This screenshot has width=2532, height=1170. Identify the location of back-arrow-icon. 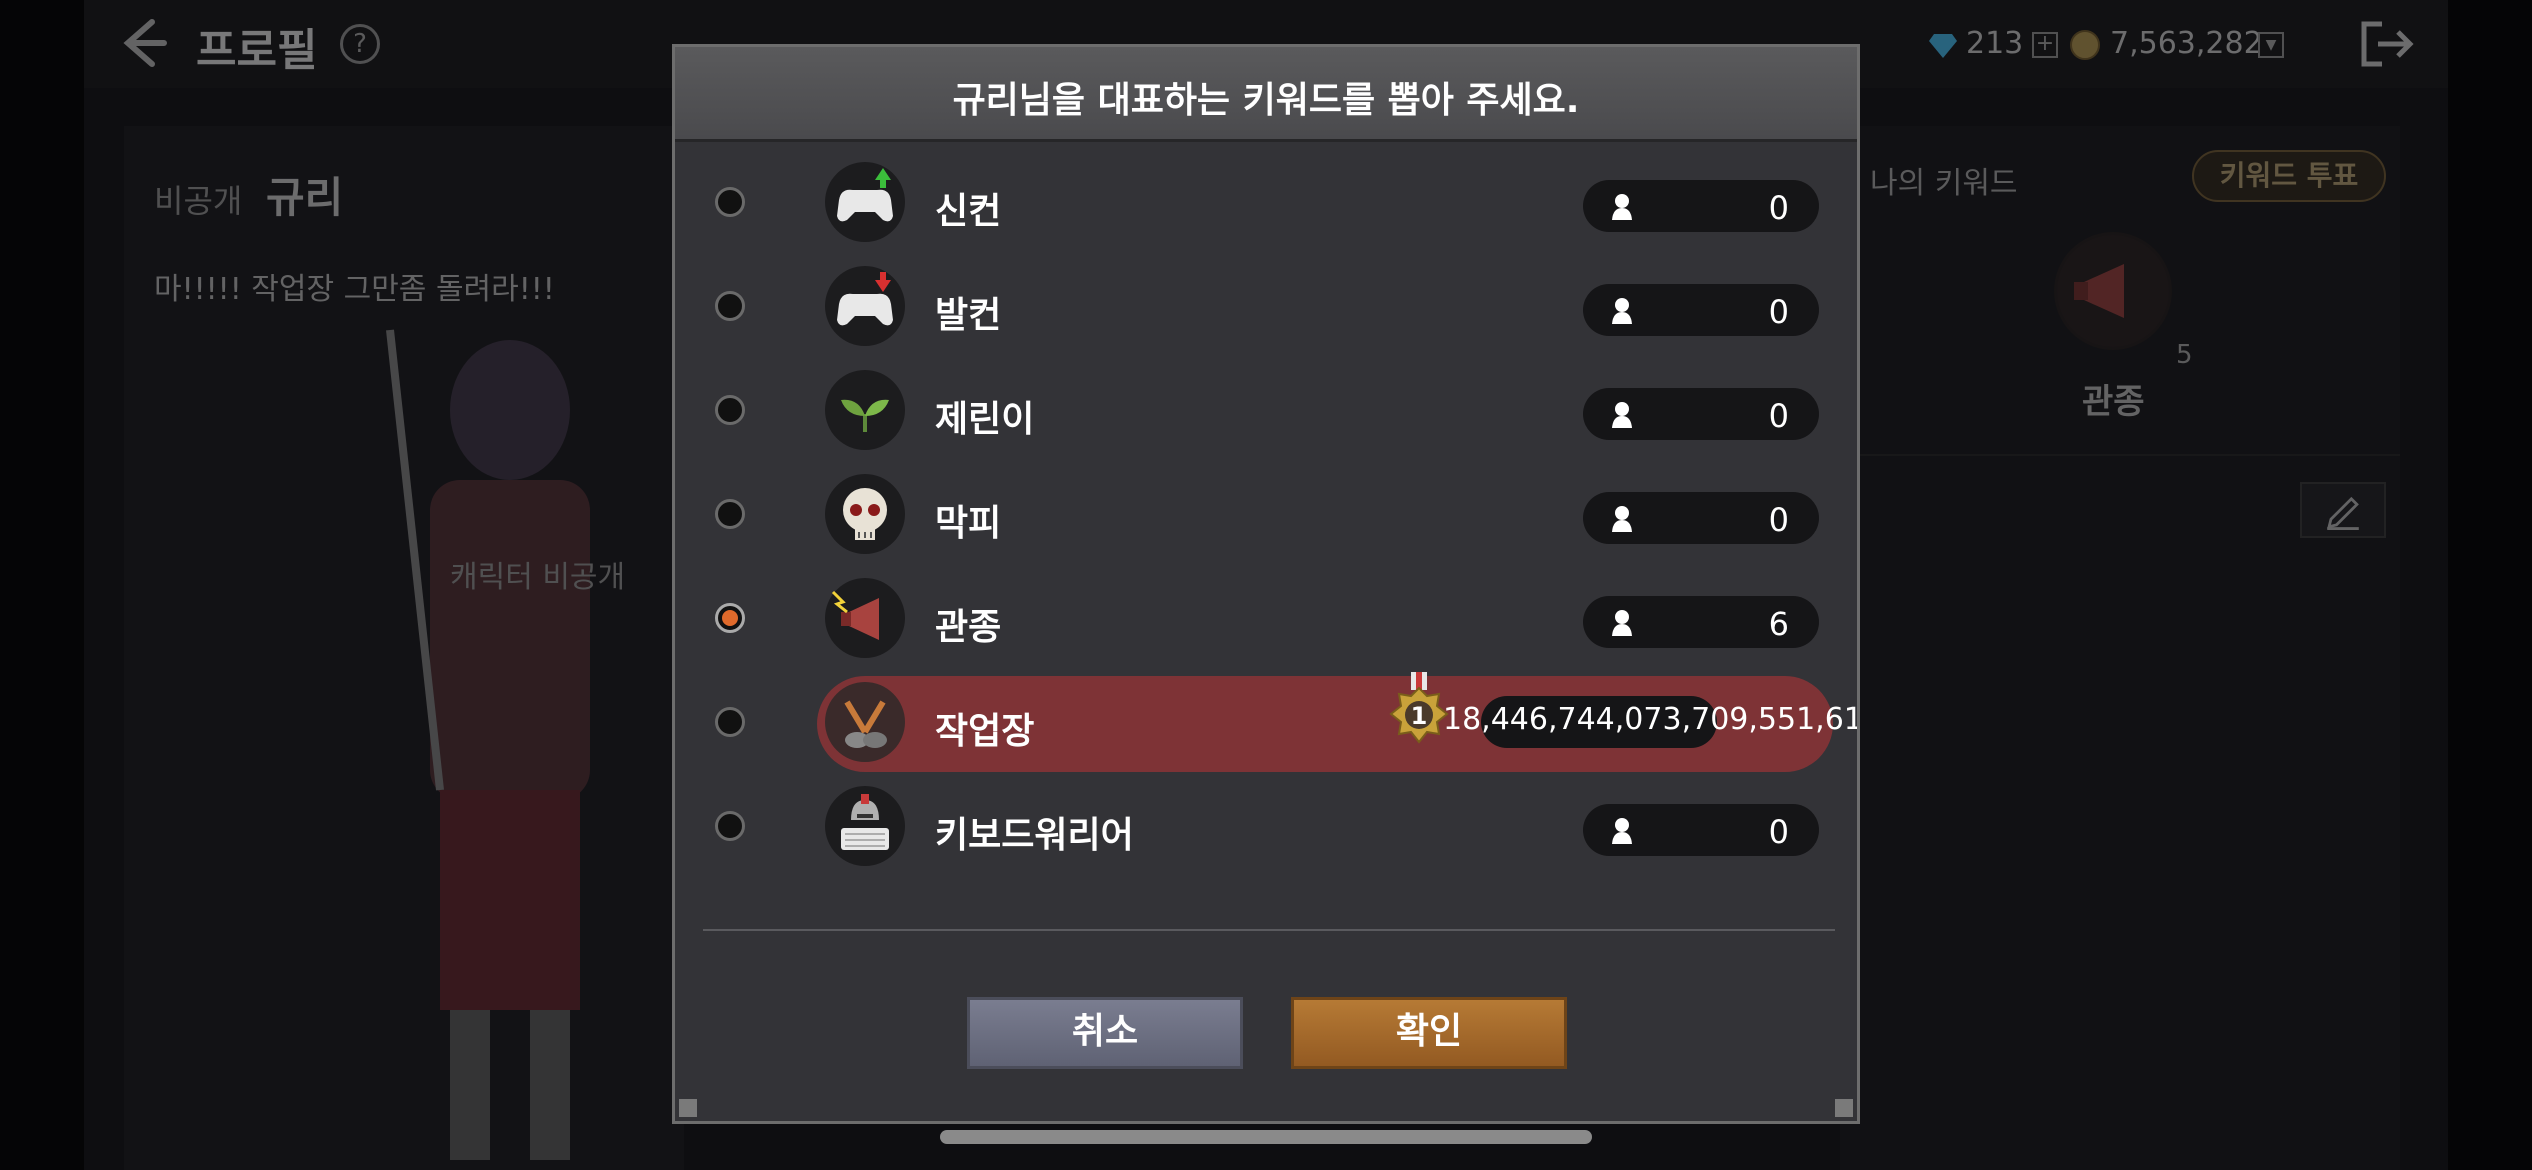
(143, 43).